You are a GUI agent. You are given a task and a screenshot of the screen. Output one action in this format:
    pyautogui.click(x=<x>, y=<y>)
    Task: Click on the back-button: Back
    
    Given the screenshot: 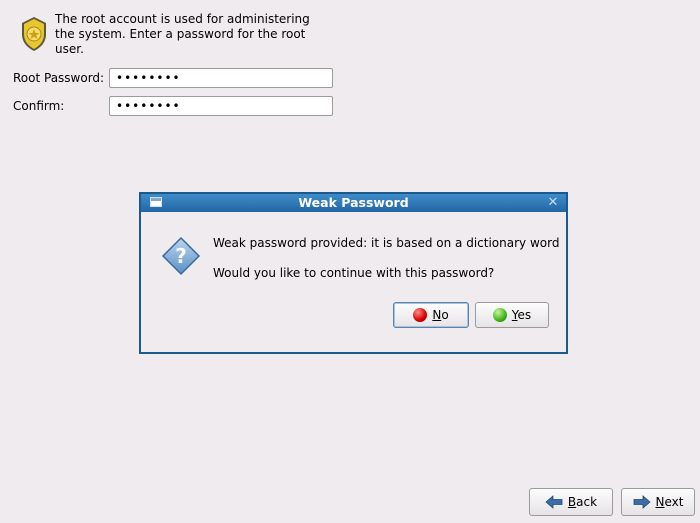 What is the action you would take?
    pyautogui.click(x=571, y=502)
    